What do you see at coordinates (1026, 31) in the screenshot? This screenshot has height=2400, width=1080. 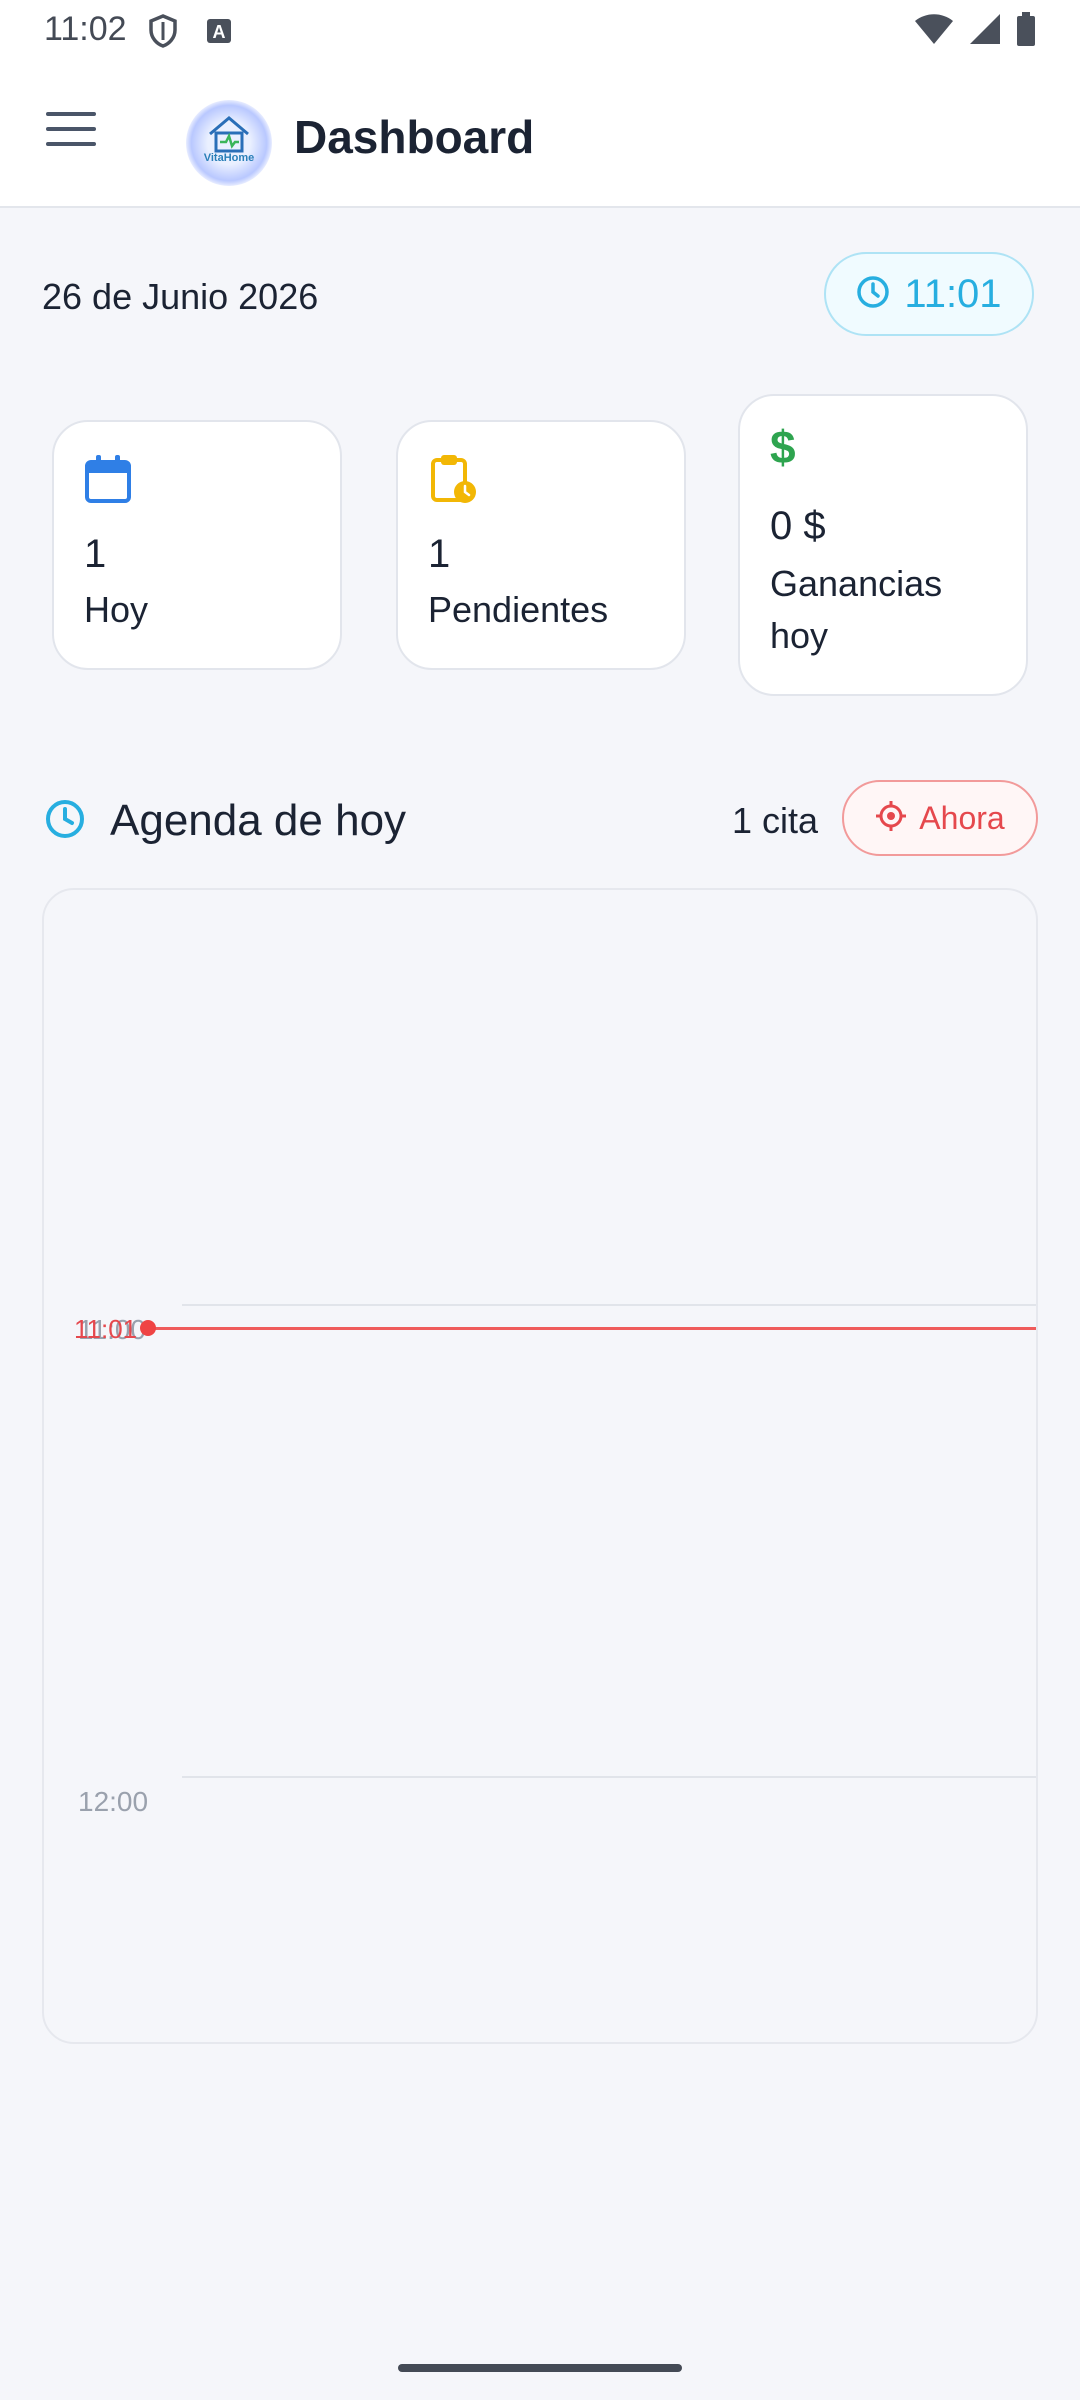 I see `battery-icon` at bounding box center [1026, 31].